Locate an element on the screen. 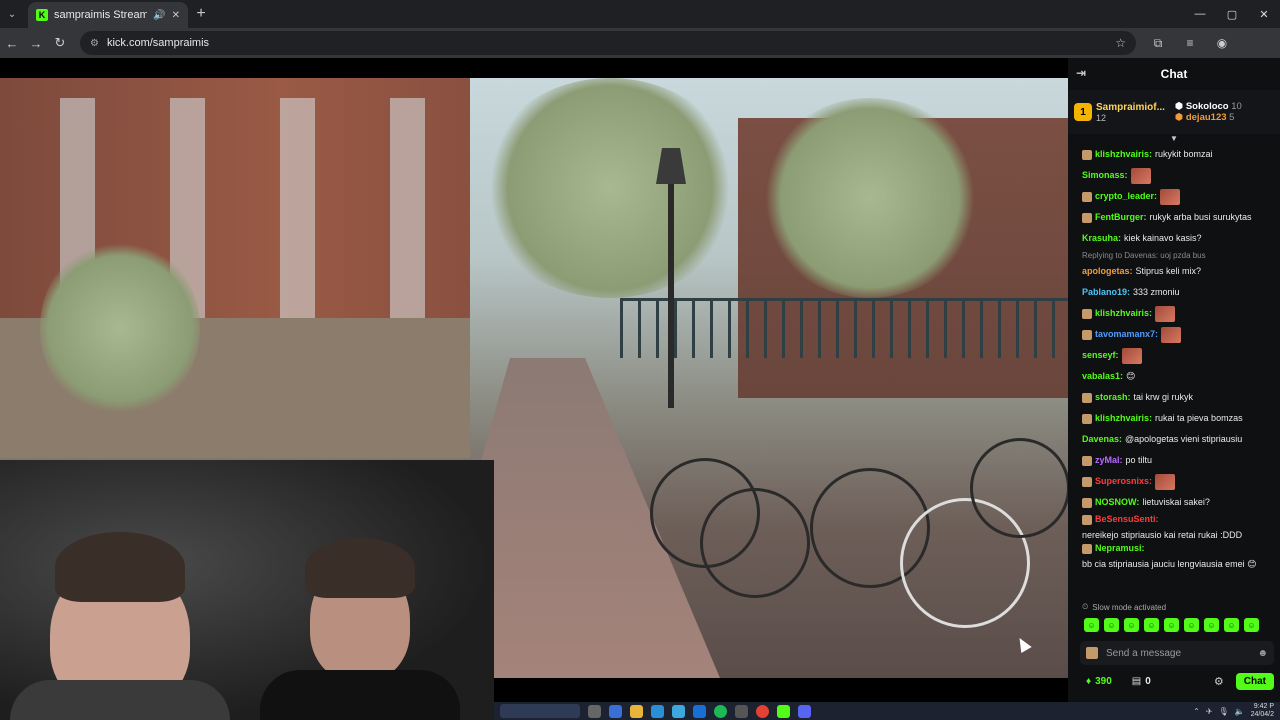 The height and width of the screenshot is (720, 1280). browser-toolbar: ← → ↻ ⚙ kick.com/sampraimis ☆ ⧉ ≡ ◉ is located at coordinates (640, 43).